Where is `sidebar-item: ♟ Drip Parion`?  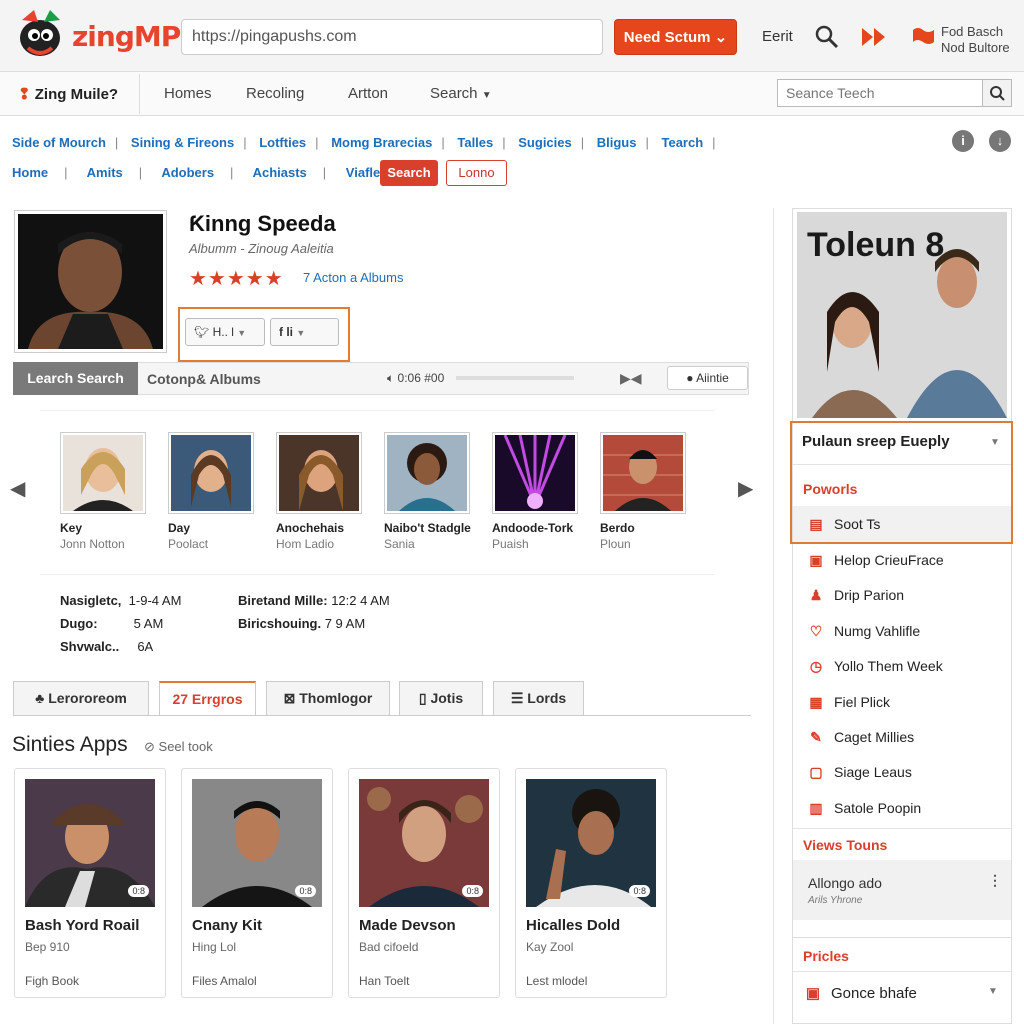
sidebar-item: ♟ Drip Parion is located at coordinates (855, 595).